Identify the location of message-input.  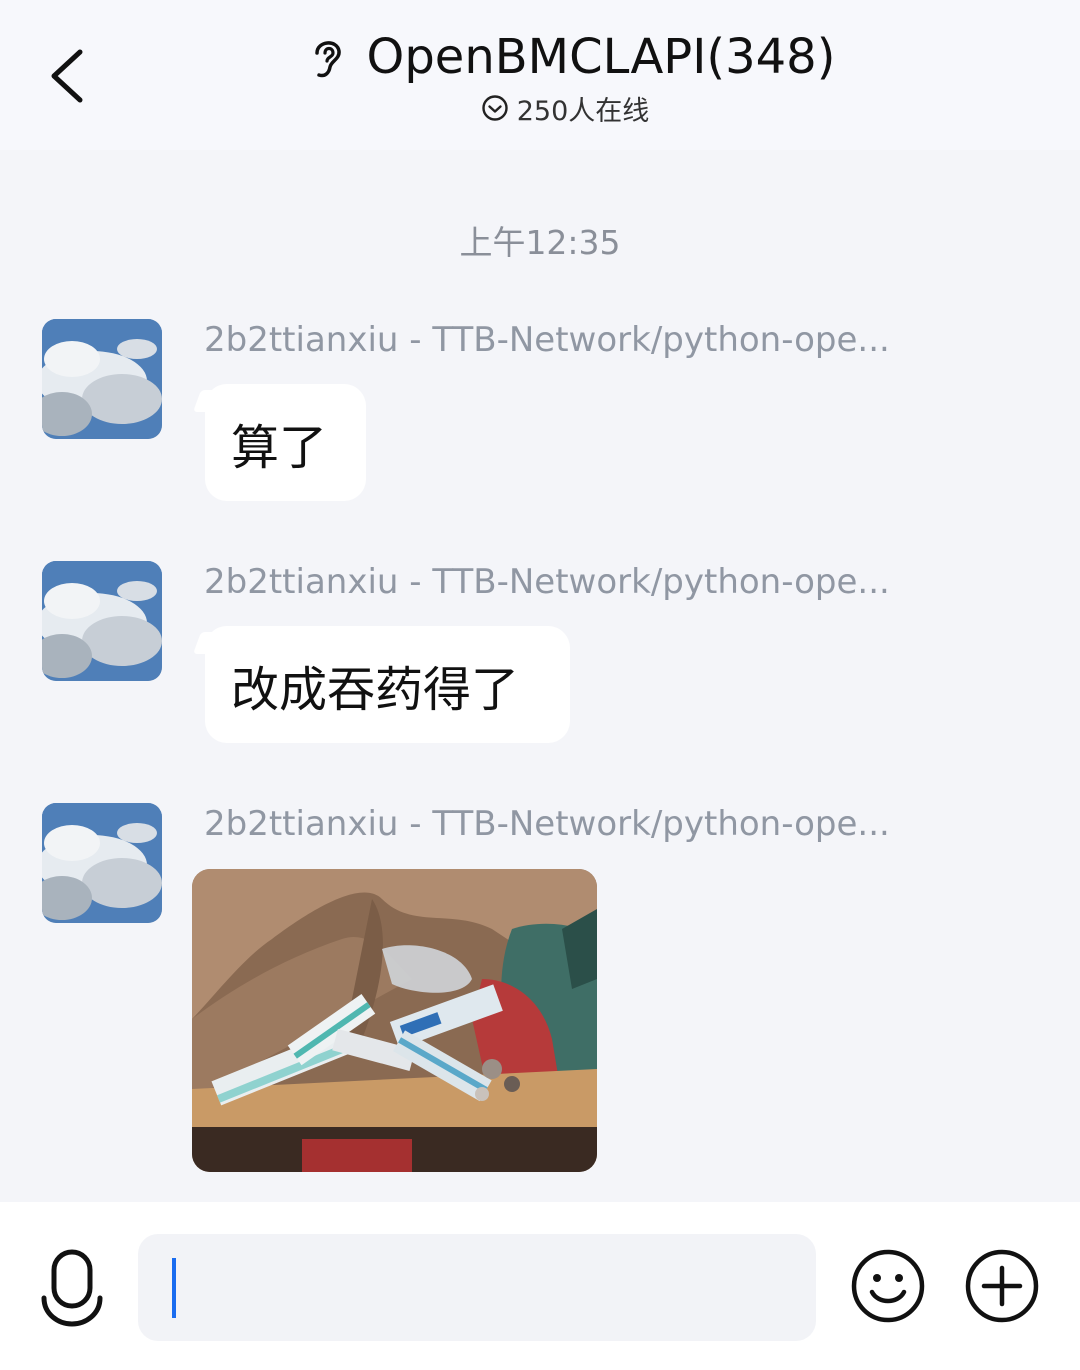
(477, 1287).